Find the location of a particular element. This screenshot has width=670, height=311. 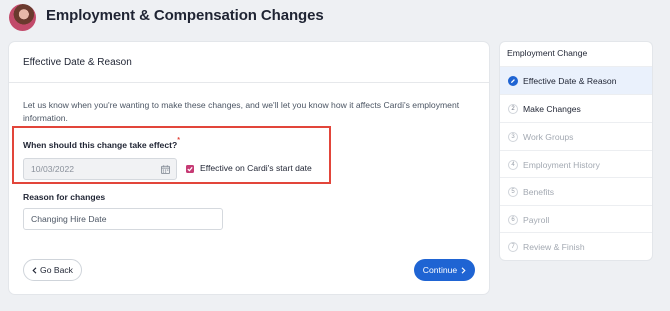

step-label: Employment History is located at coordinates (561, 164).